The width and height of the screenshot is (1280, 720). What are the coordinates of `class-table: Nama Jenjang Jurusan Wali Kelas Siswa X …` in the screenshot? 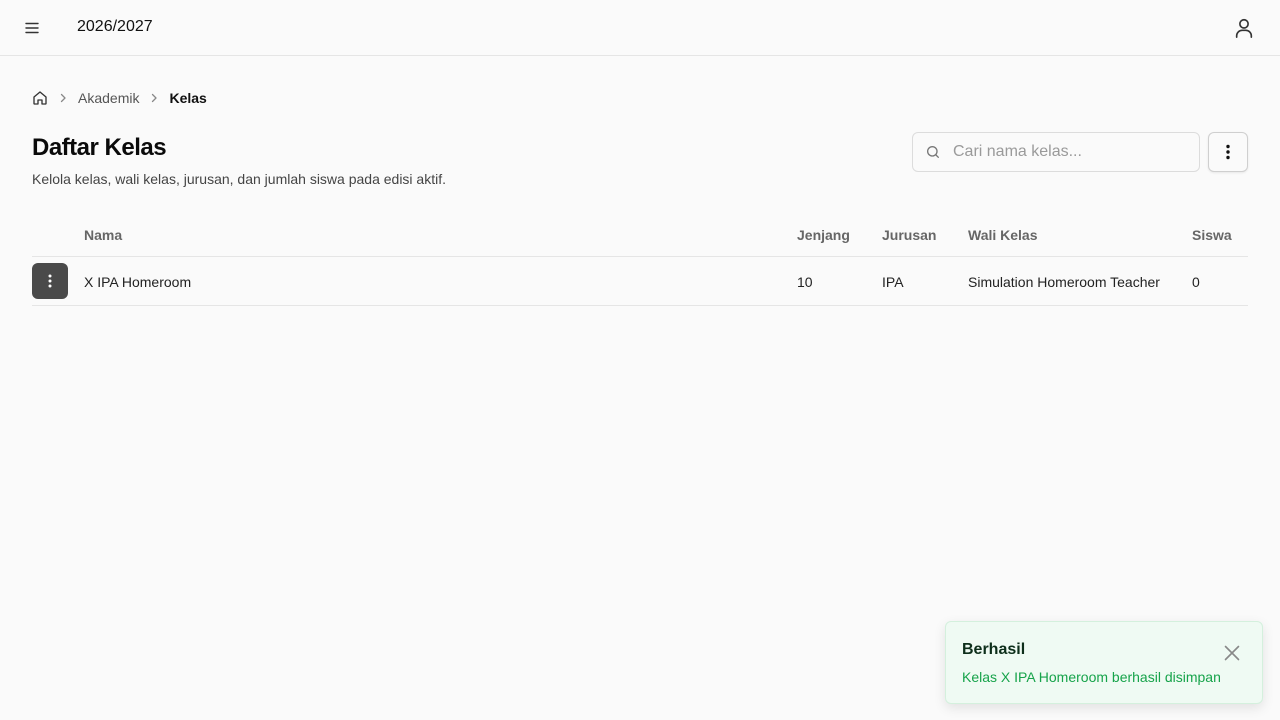 It's located at (640, 258).